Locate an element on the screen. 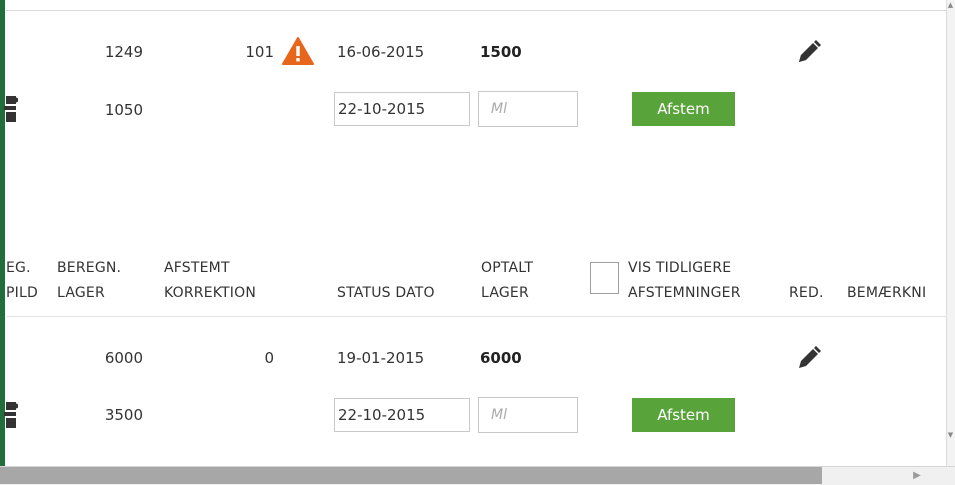 This screenshot has height=485, width=955. row2-counted-stock: 6000 is located at coordinates (501, 358).